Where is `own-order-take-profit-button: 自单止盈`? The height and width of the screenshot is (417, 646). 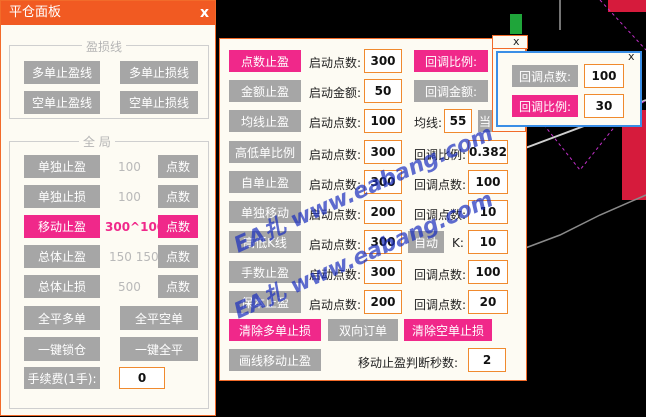
own-order-take-profit-button: 自单止盈 is located at coordinates (265, 182).